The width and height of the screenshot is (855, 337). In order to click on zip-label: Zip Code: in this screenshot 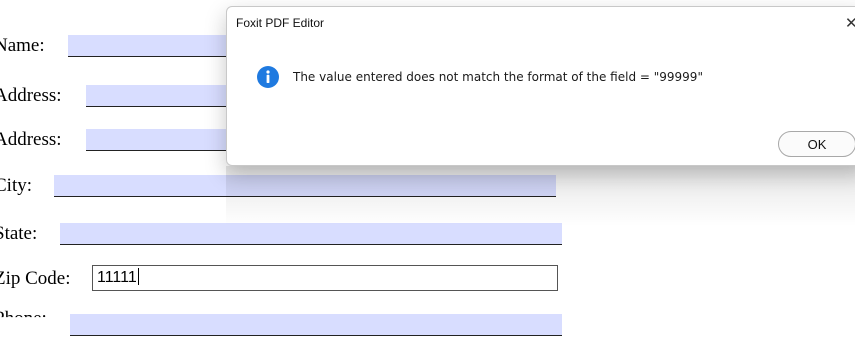, I will do `click(35, 278)`.